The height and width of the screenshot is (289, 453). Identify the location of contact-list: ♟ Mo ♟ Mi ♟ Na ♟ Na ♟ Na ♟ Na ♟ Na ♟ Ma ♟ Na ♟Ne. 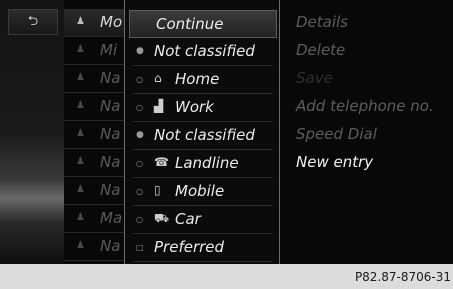
(94, 135).